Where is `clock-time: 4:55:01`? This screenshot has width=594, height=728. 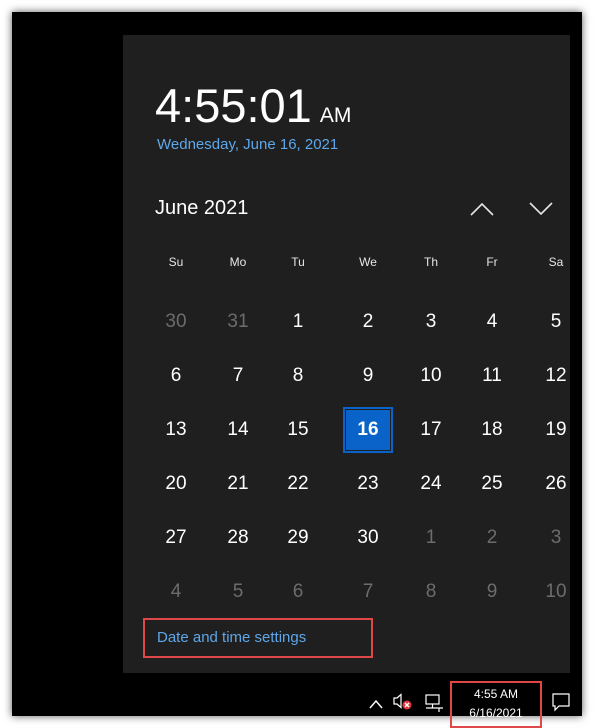
clock-time: 4:55:01 is located at coordinates (233, 105).